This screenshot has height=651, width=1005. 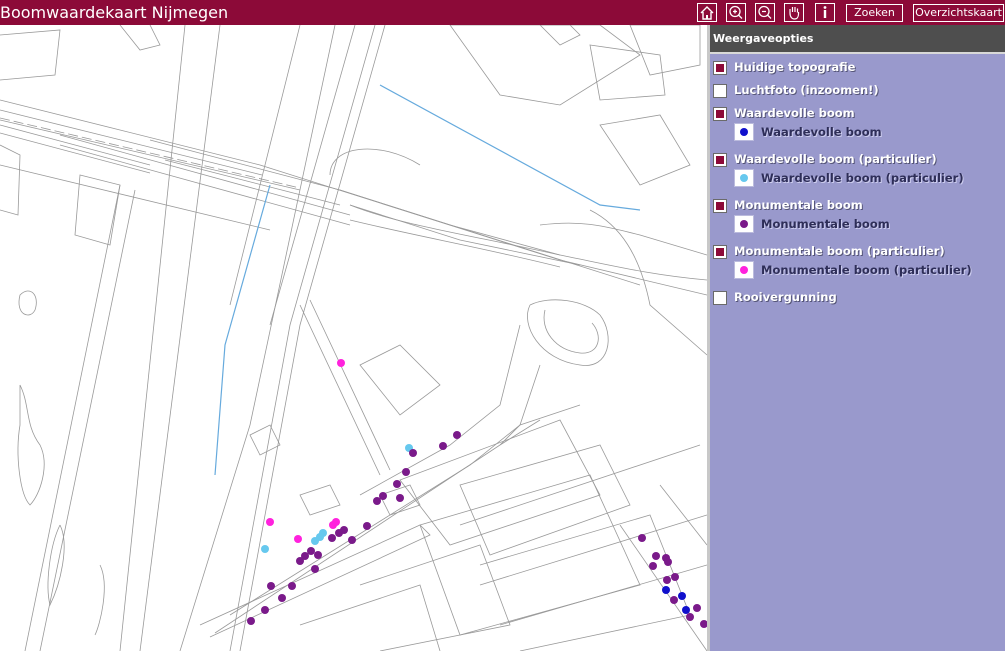 I want to click on panel-title: Weergaveopties, so click(x=857, y=39).